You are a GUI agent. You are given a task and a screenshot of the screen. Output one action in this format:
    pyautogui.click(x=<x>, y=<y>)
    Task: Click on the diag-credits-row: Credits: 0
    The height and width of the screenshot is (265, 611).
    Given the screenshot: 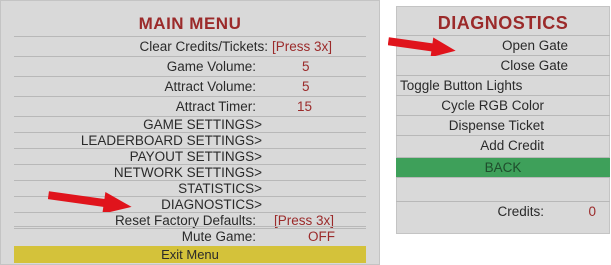 What is the action you would take?
    pyautogui.click(x=503, y=211)
    